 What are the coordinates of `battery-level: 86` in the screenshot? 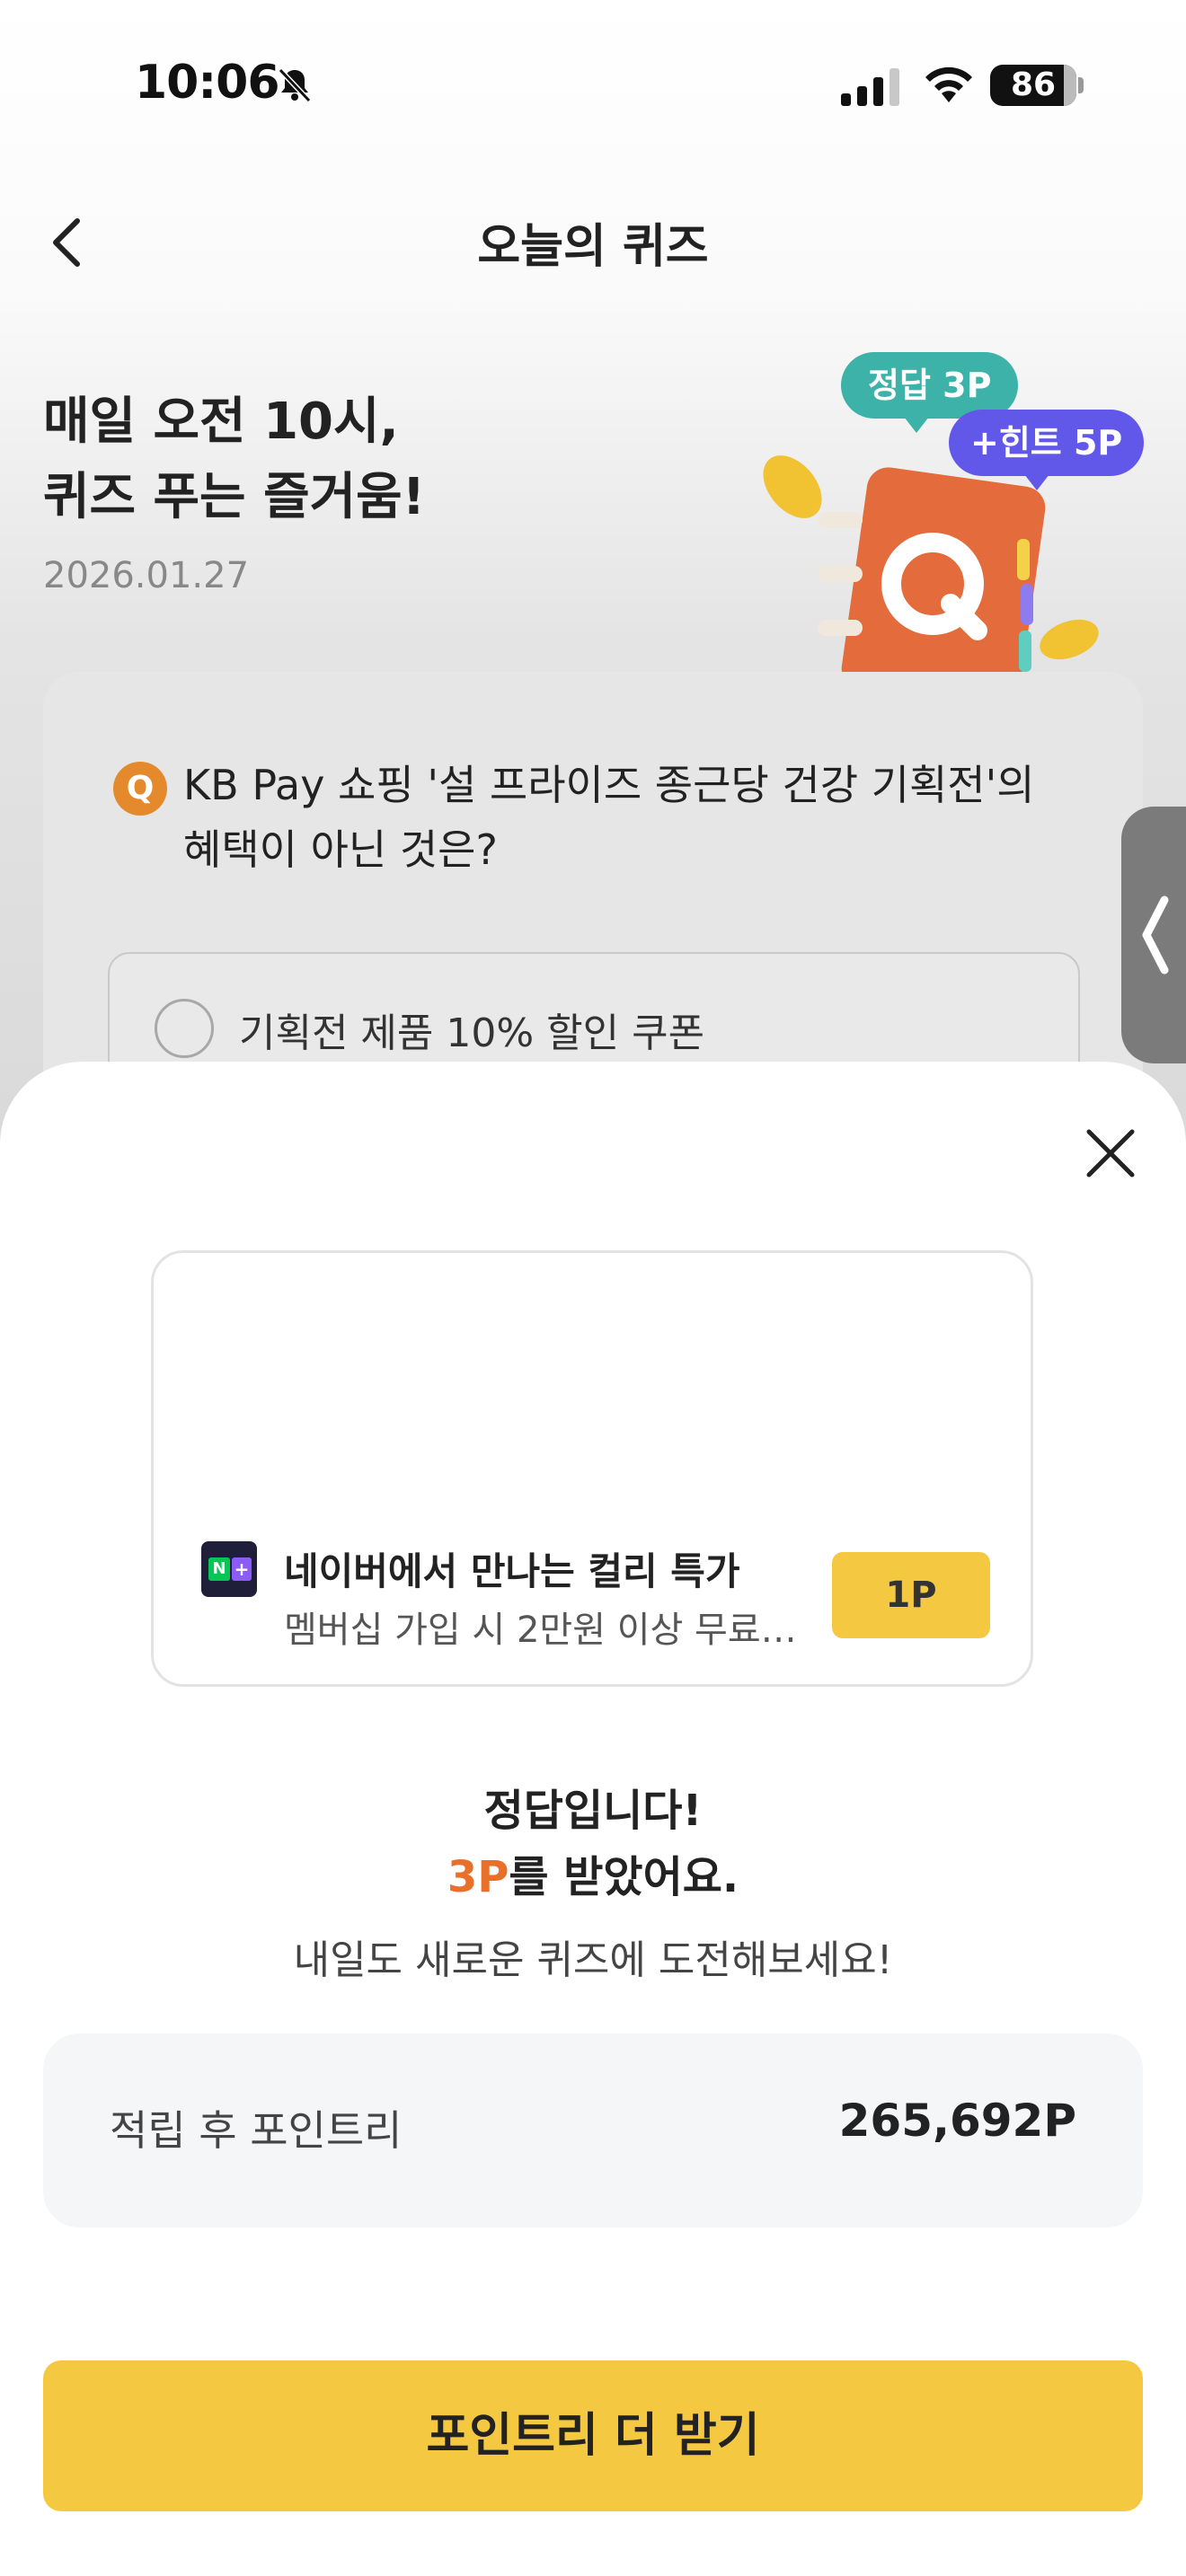 It's located at (1033, 84).